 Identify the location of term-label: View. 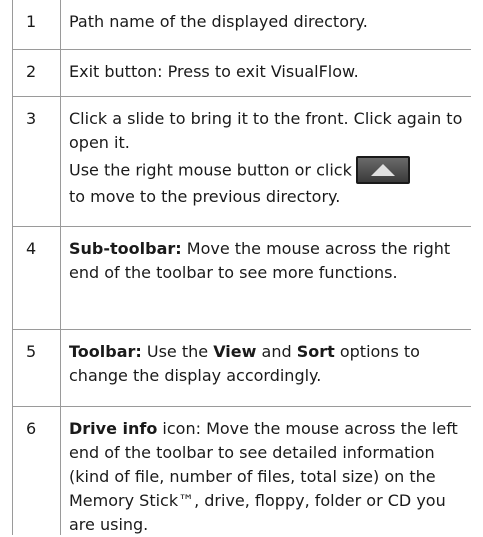
(235, 351).